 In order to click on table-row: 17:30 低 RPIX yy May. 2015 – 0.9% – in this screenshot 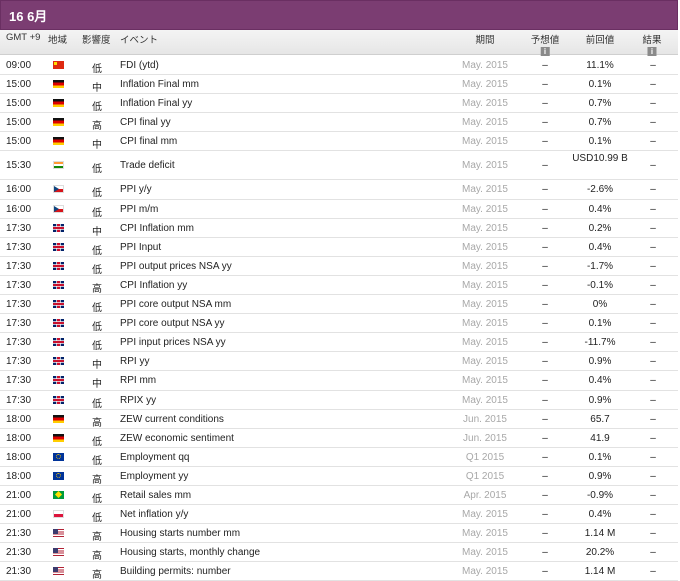, I will do `click(339, 400)`.